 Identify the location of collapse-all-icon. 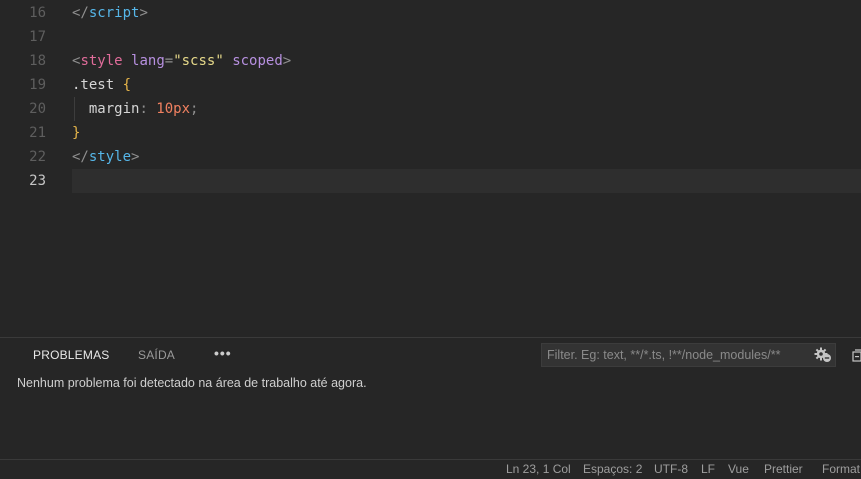
(856, 356).